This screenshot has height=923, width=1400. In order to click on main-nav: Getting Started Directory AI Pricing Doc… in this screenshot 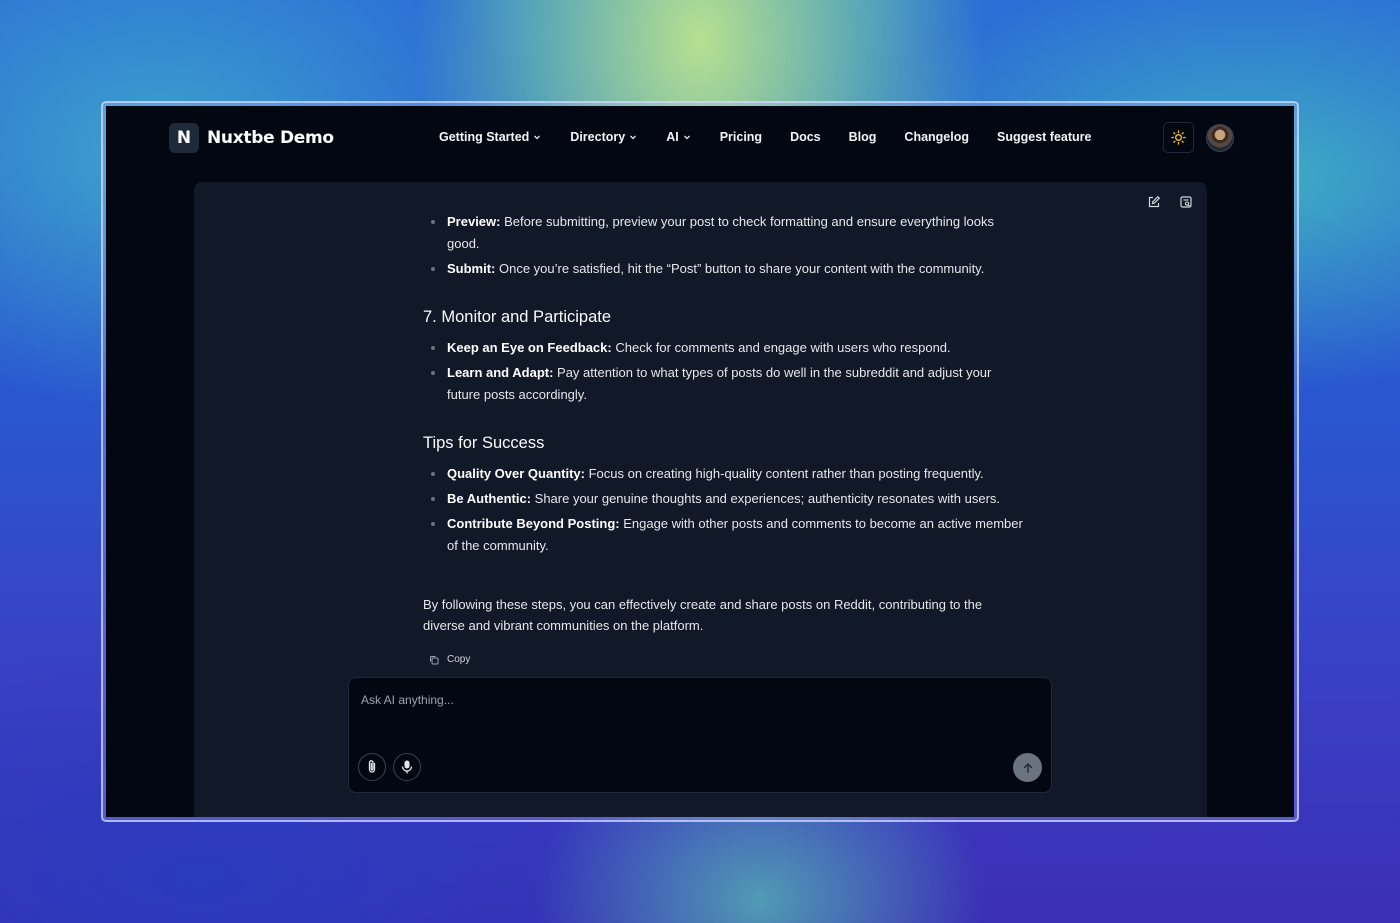, I will do `click(779, 137)`.